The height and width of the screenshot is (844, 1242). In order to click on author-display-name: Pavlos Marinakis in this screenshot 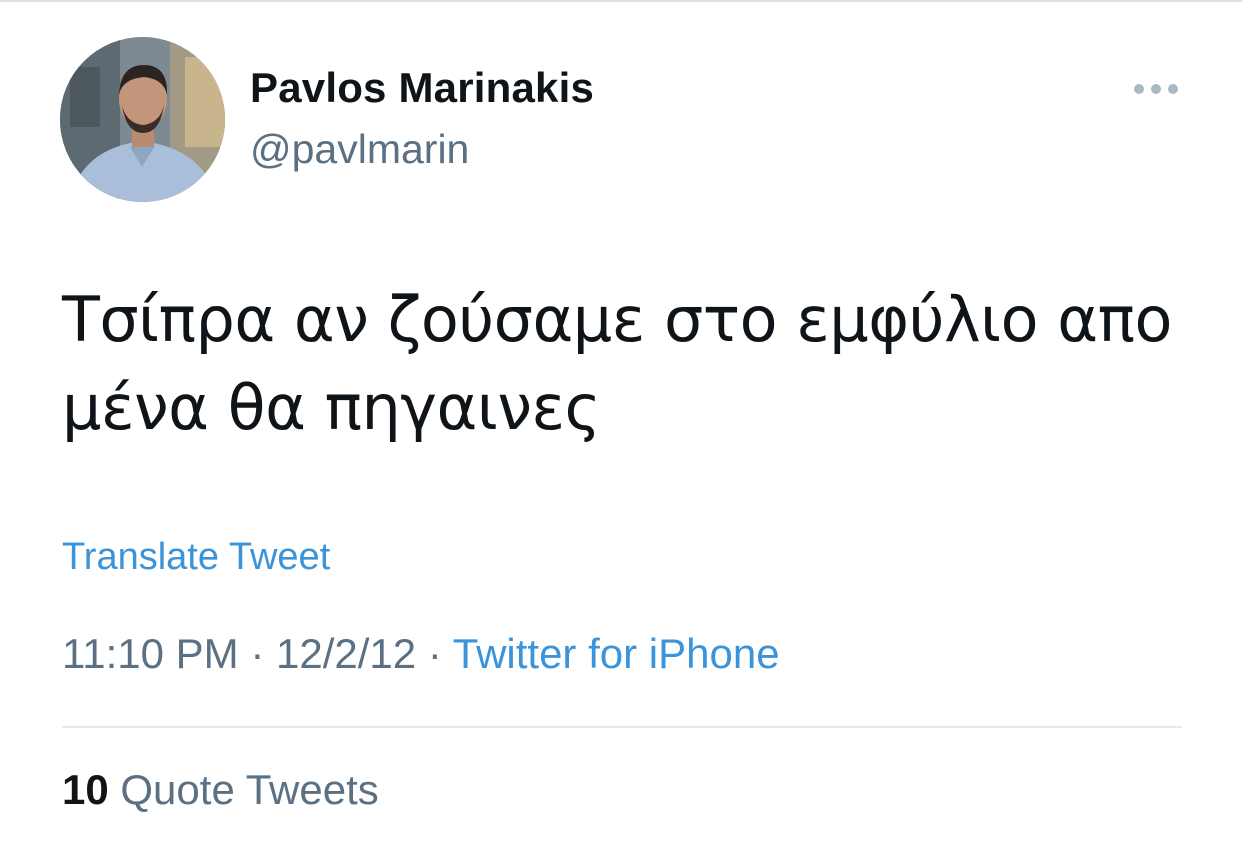, I will do `click(422, 88)`.